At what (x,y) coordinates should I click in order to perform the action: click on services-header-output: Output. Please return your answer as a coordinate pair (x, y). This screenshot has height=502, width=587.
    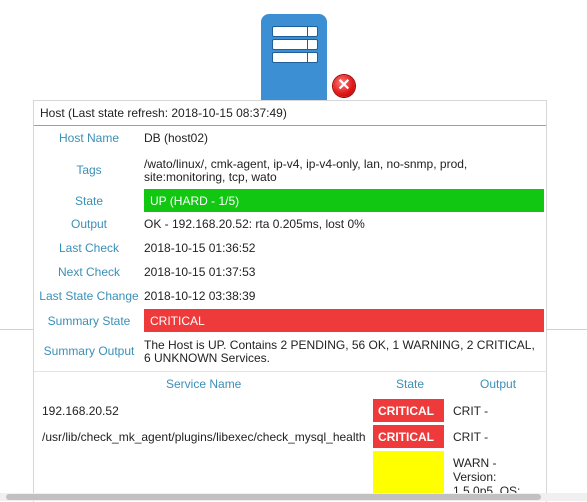
    Looking at the image, I should click on (498, 384).